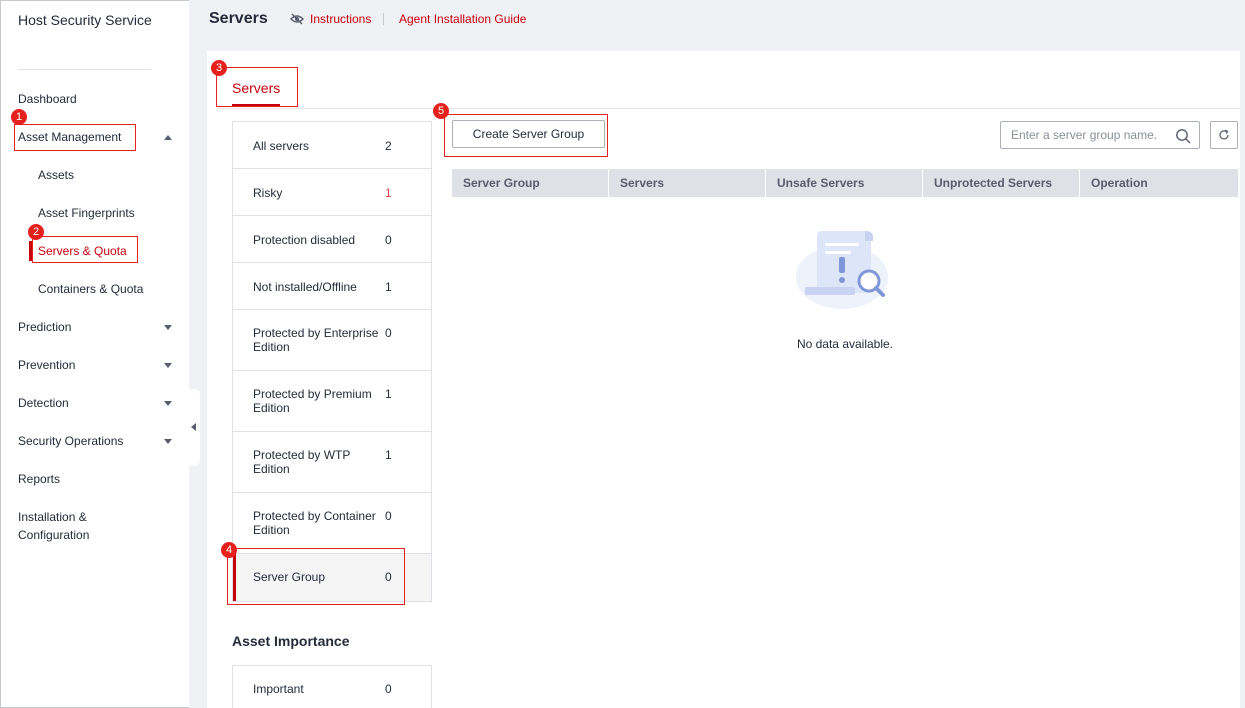 This screenshot has height=708, width=1245. I want to click on page-title: Servers, so click(238, 18).